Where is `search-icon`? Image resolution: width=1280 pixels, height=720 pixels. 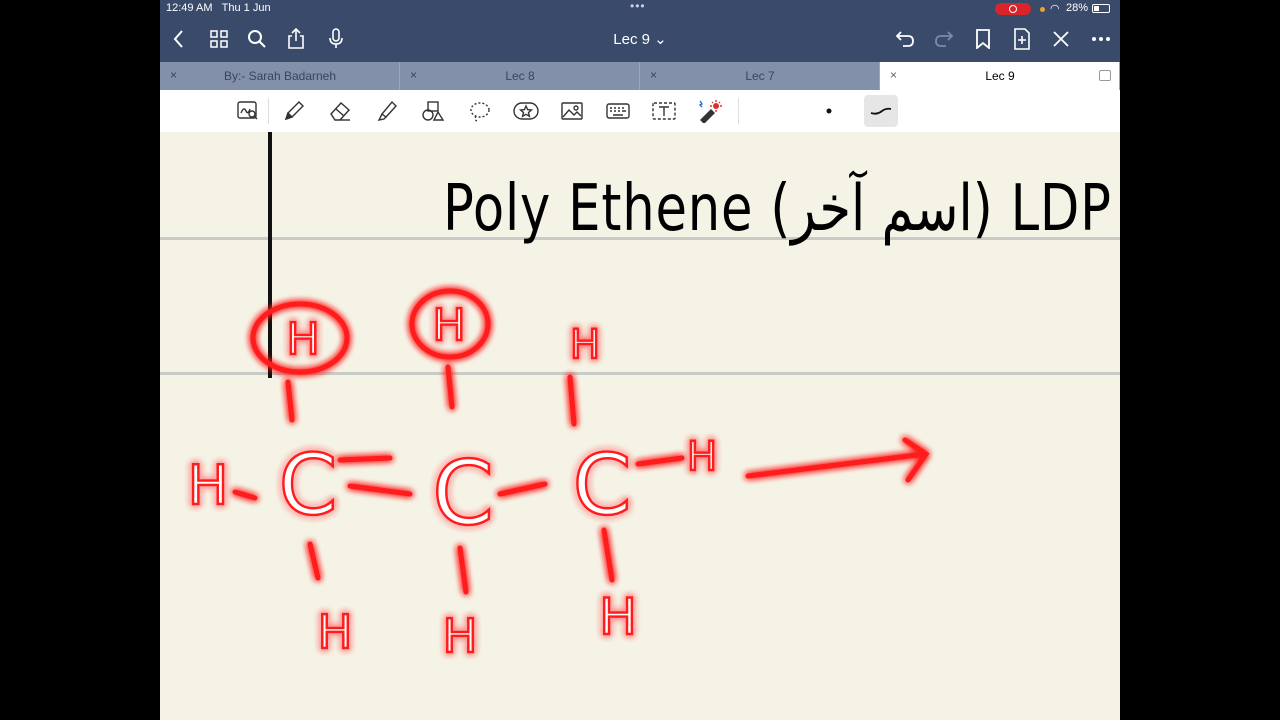
search-icon is located at coordinates (257, 39).